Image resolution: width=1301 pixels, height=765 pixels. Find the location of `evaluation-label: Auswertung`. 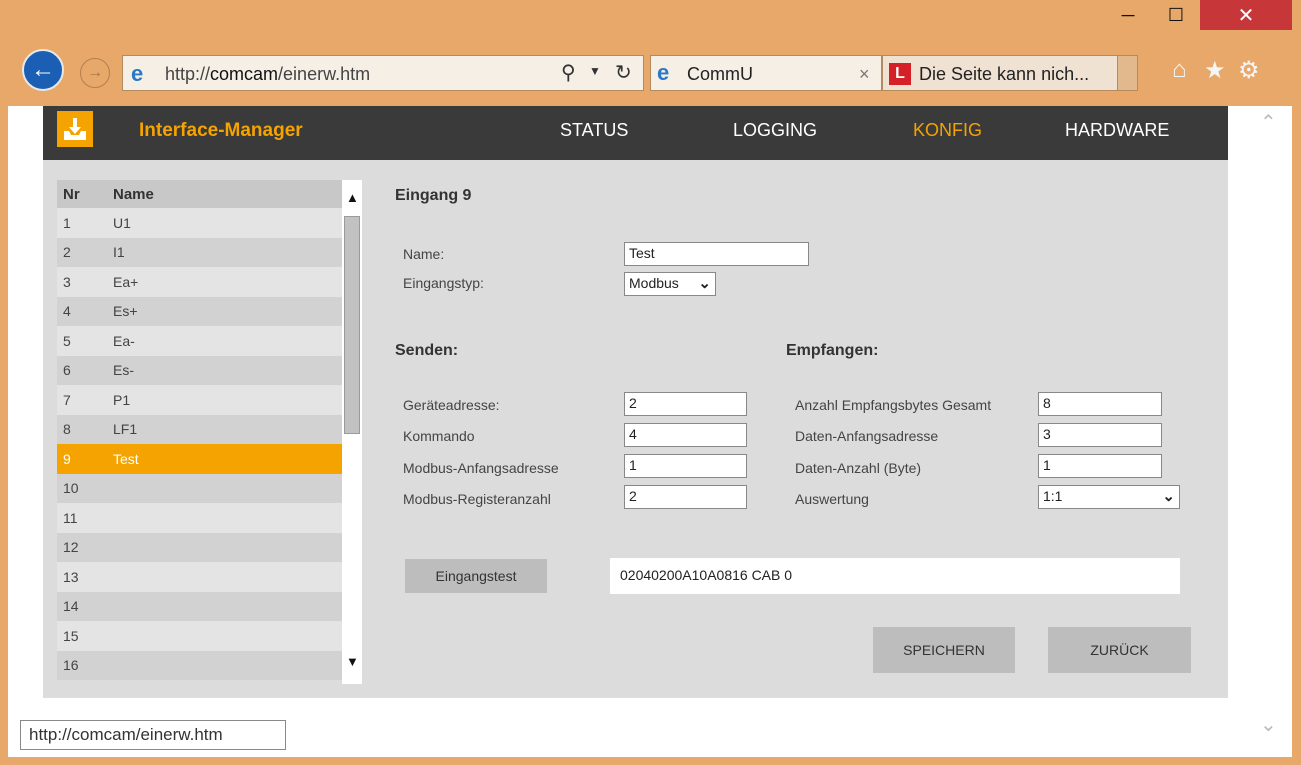

evaluation-label: Auswertung is located at coordinates (832, 499).